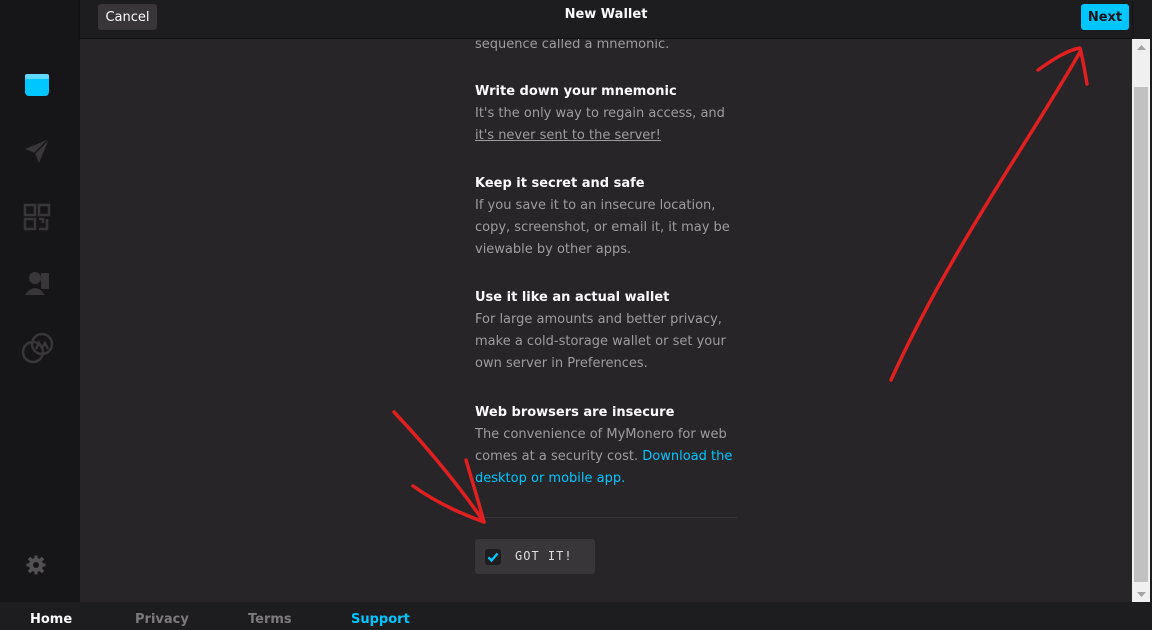 Image resolution: width=1152 pixels, height=630 pixels. Describe the element at coordinates (575, 412) in the screenshot. I see `section-title: Web browsers are insecure` at that location.